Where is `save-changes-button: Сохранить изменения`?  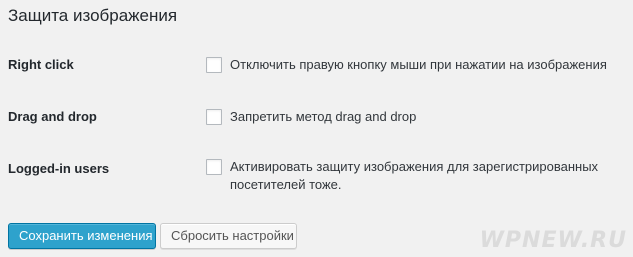 save-changes-button: Сохранить изменения is located at coordinates (82, 236).